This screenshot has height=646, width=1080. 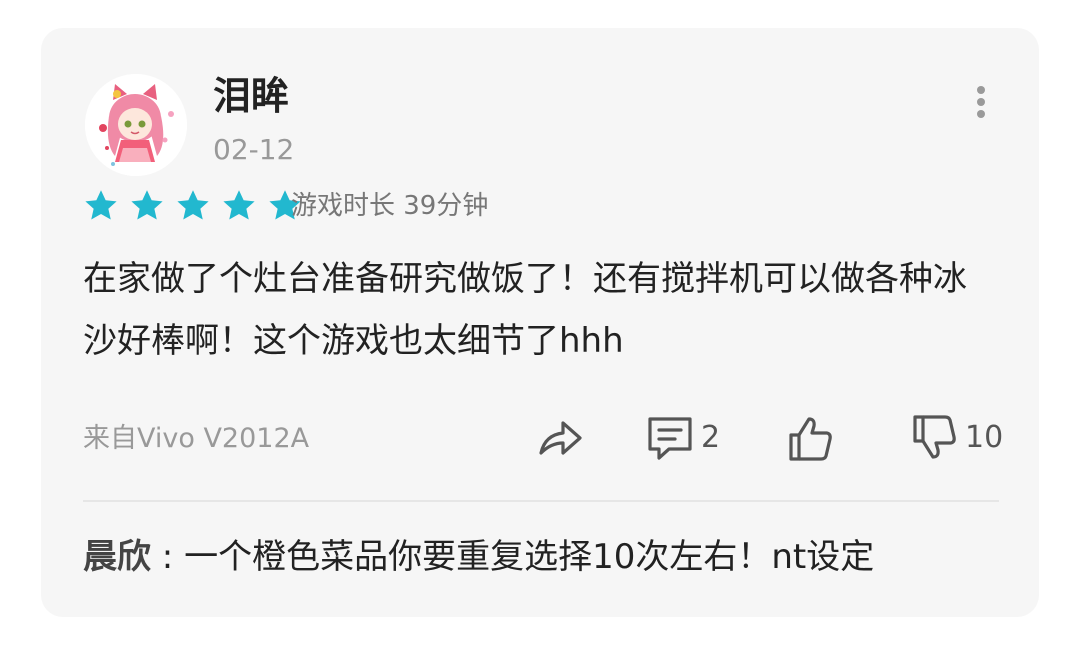 I want to click on more-vertical-icon, so click(x=981, y=102).